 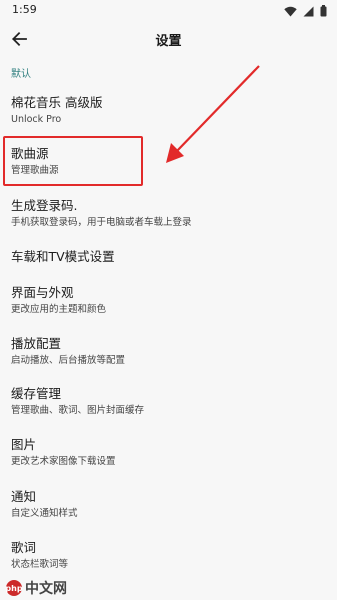 What do you see at coordinates (14, 588) in the screenshot?
I see `php-logo-icon: php` at bounding box center [14, 588].